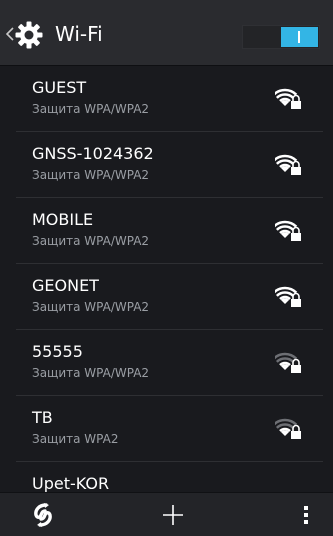  What do you see at coordinates (166, 231) in the screenshot?
I see `network-row: MOBILE Защита WPA/WPA2` at bounding box center [166, 231].